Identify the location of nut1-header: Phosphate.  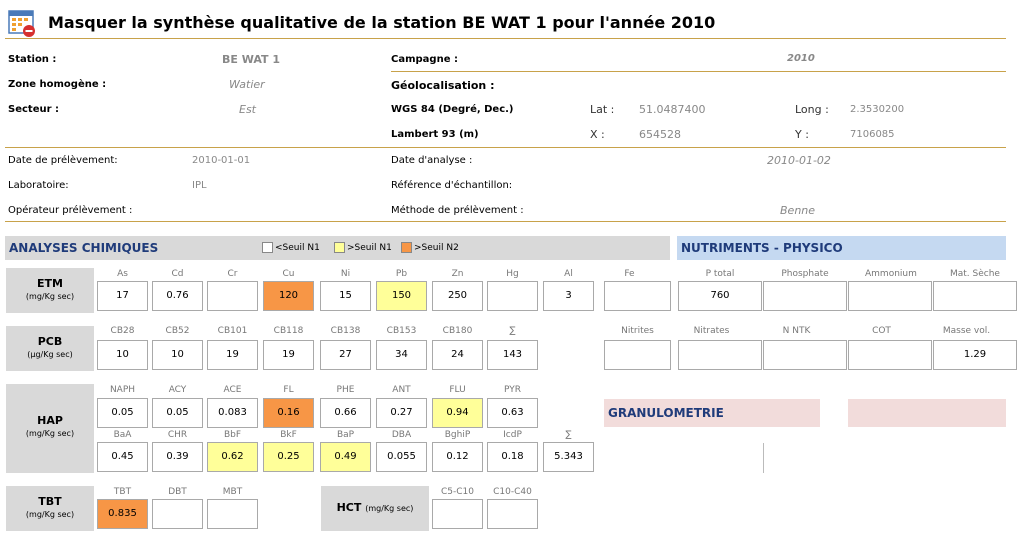
(805, 274).